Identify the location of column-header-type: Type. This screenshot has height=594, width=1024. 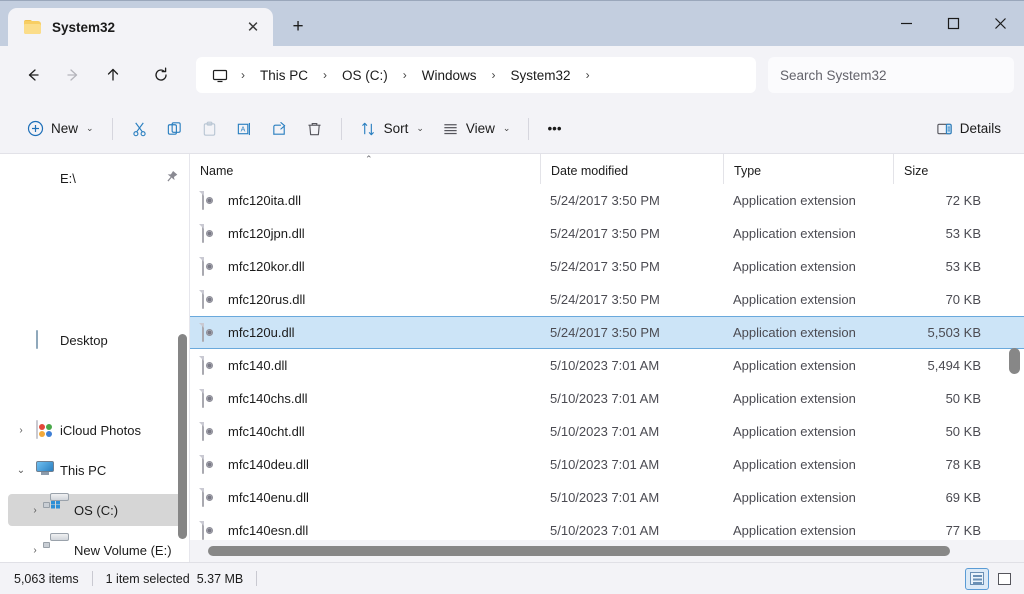
(808, 169).